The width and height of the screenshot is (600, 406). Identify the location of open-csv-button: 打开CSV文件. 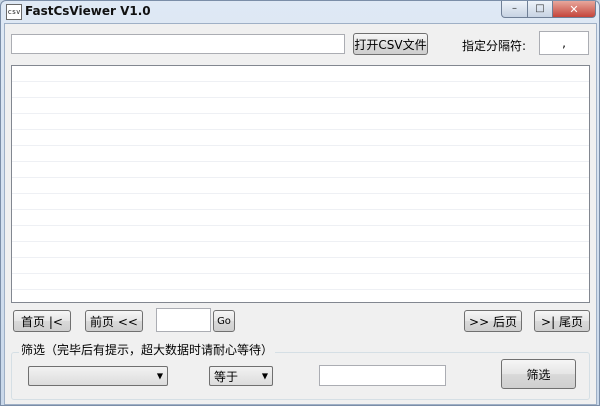
(390, 44).